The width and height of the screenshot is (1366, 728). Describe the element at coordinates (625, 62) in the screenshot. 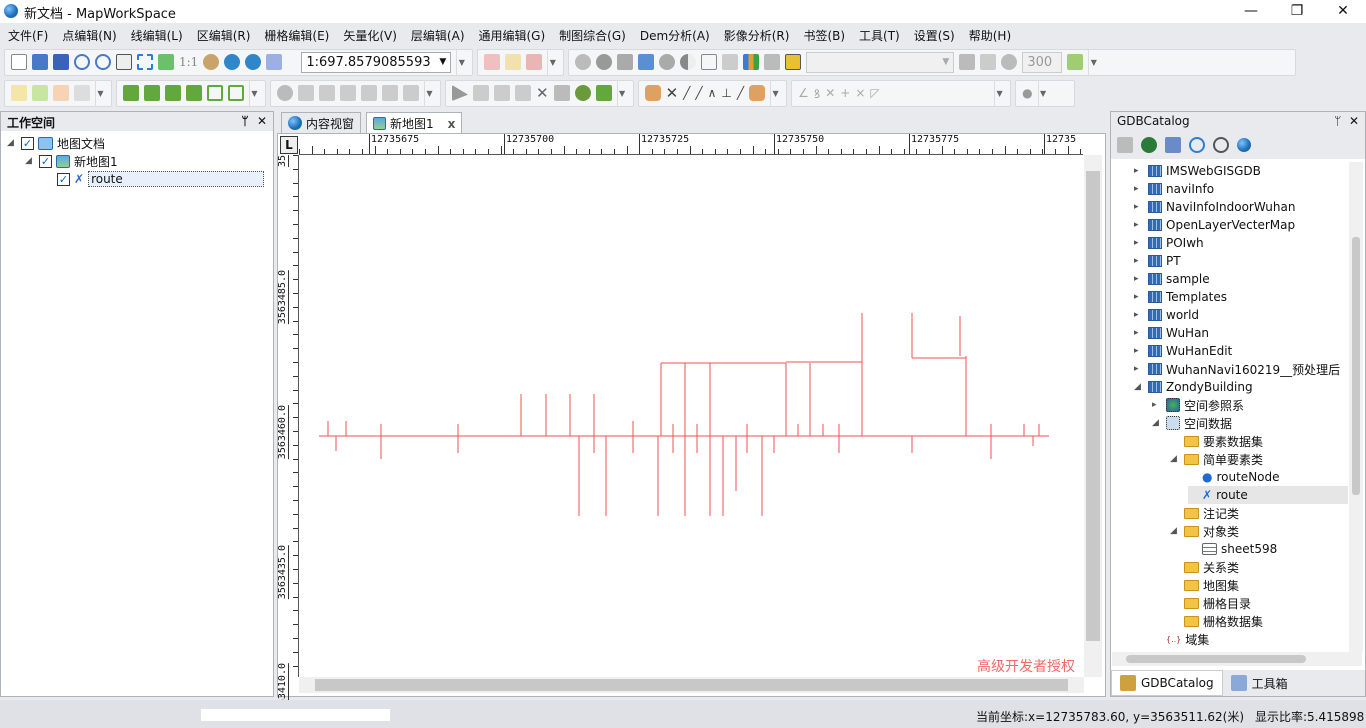

I see `measure-icon` at that location.